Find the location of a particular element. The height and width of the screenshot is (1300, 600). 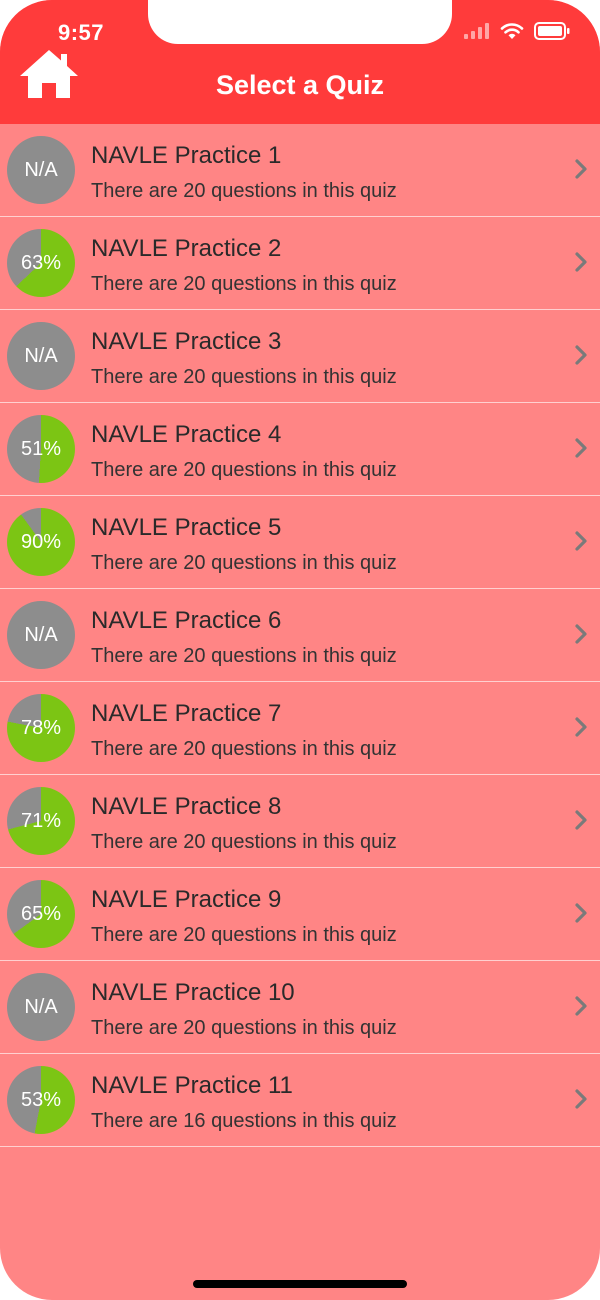

home-indicator is located at coordinates (300, 1284).